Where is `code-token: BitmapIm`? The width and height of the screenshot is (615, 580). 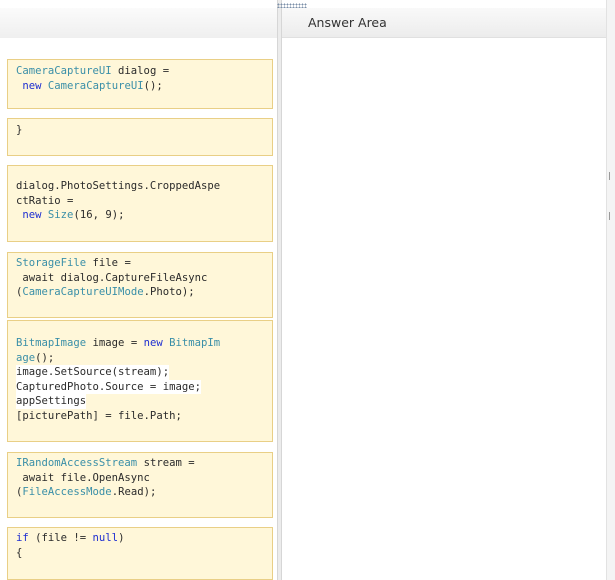 code-token: BitmapIm is located at coordinates (195, 343).